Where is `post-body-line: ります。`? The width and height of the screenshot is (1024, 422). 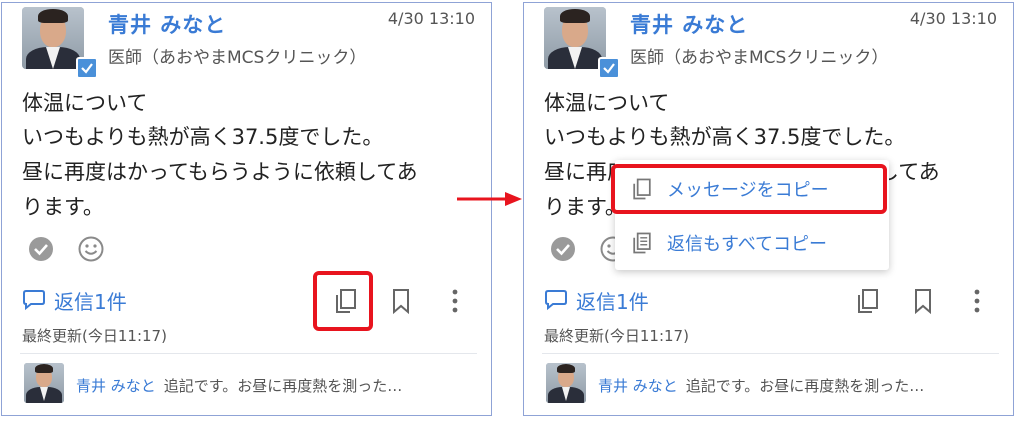 post-body-line: ります。 is located at coordinates (63, 207).